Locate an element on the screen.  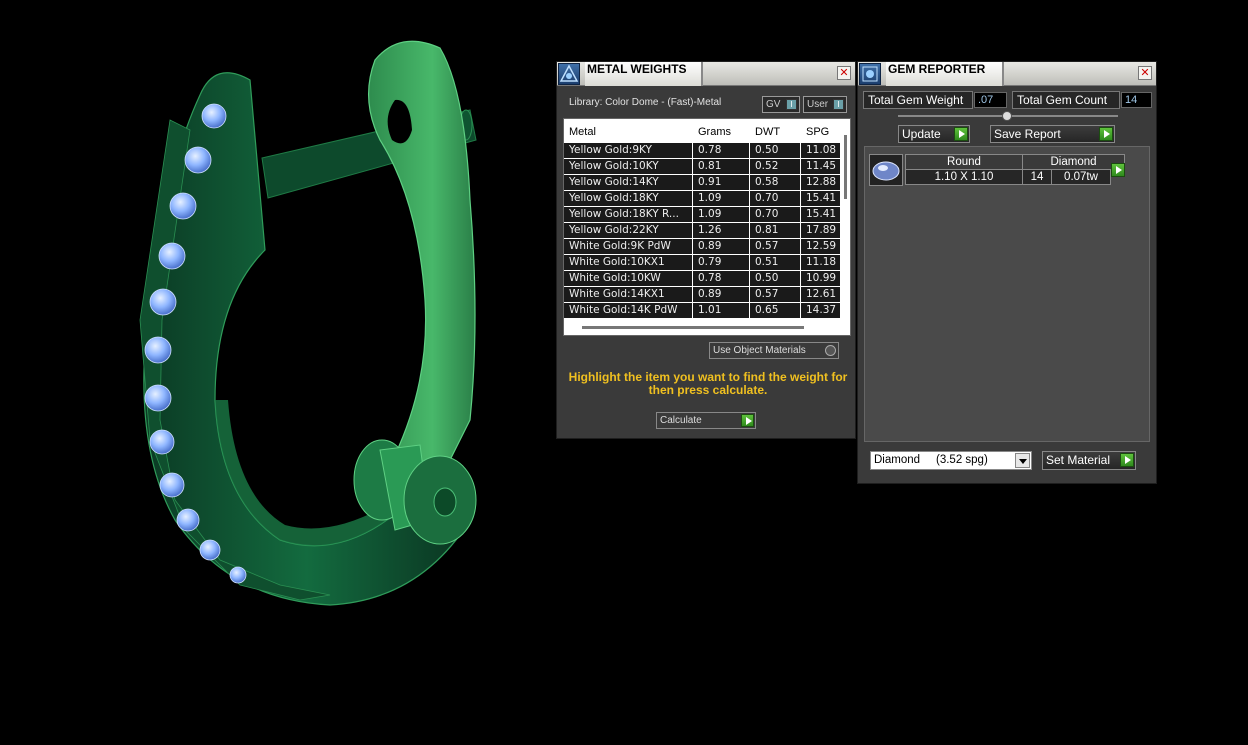
grams-cell: 0.79 is located at coordinates (710, 262).